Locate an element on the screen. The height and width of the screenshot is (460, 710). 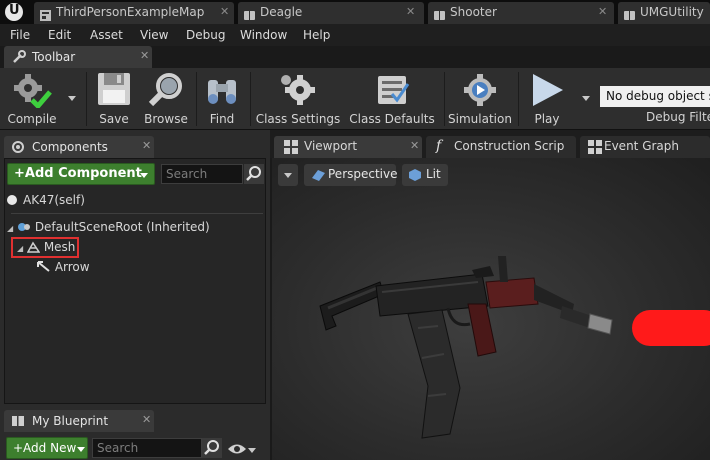
wrench-icon is located at coordinates (19, 58).